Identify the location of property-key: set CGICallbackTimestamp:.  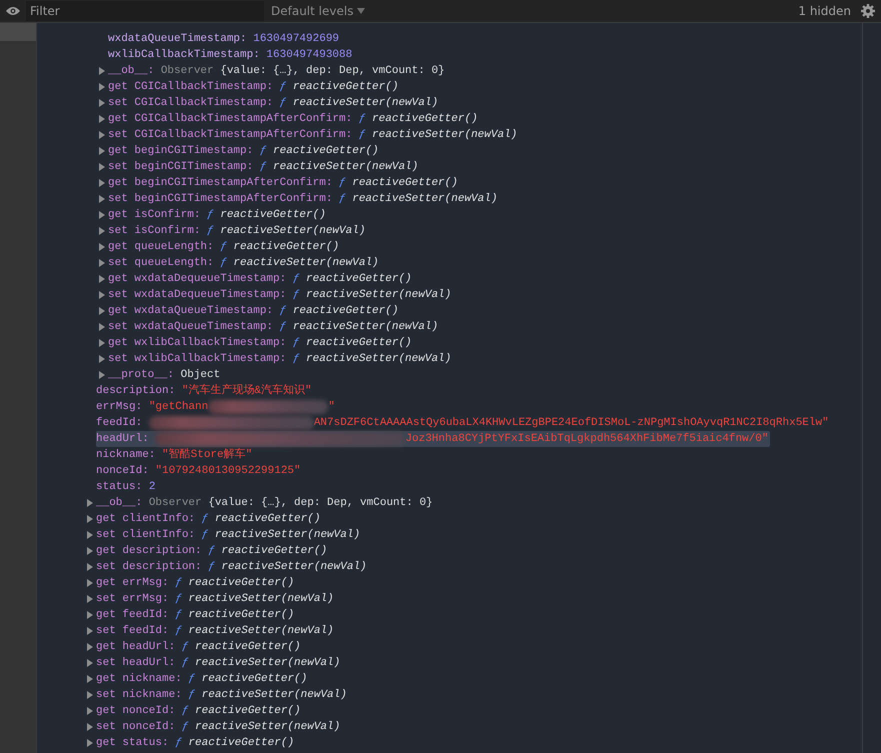
(191, 103).